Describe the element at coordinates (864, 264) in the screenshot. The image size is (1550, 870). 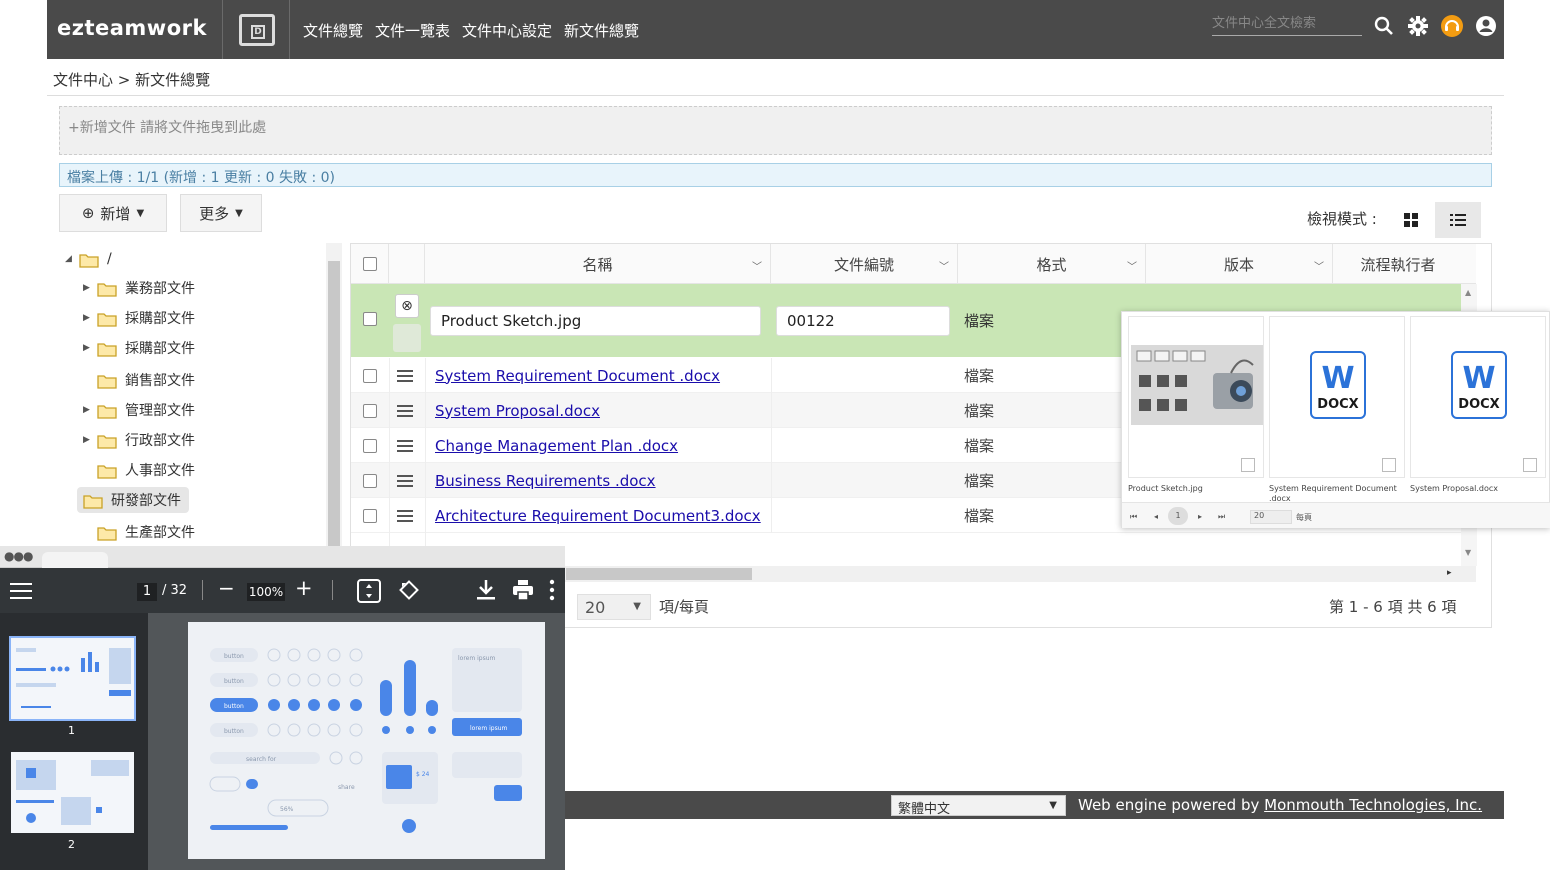
I see `column-number: 文件編號 ﹀` at that location.